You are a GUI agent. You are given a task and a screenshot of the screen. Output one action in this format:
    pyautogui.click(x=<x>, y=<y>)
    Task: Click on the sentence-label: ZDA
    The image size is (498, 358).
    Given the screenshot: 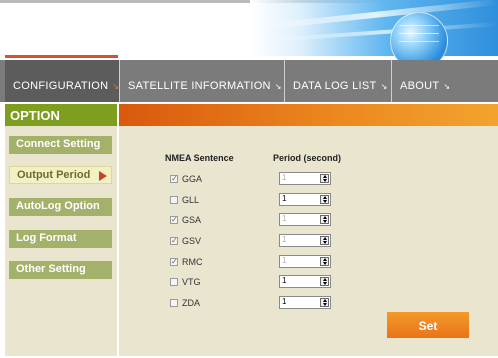 What is the action you would take?
    pyautogui.click(x=191, y=303)
    